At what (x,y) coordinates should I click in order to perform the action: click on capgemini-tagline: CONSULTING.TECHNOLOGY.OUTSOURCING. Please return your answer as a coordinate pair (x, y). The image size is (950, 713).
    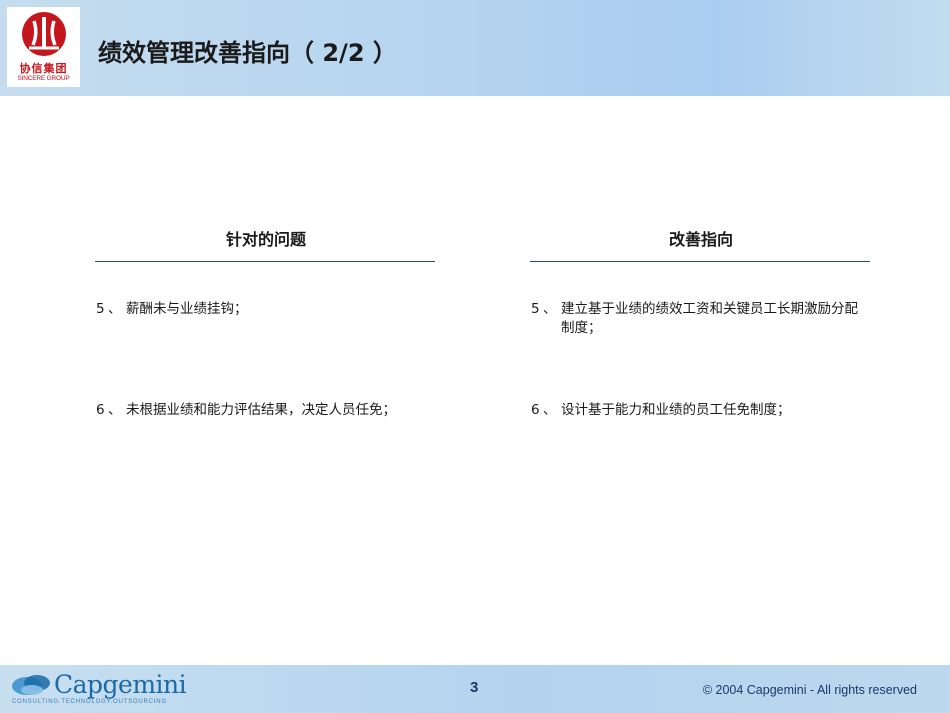
    Looking at the image, I should click on (89, 702).